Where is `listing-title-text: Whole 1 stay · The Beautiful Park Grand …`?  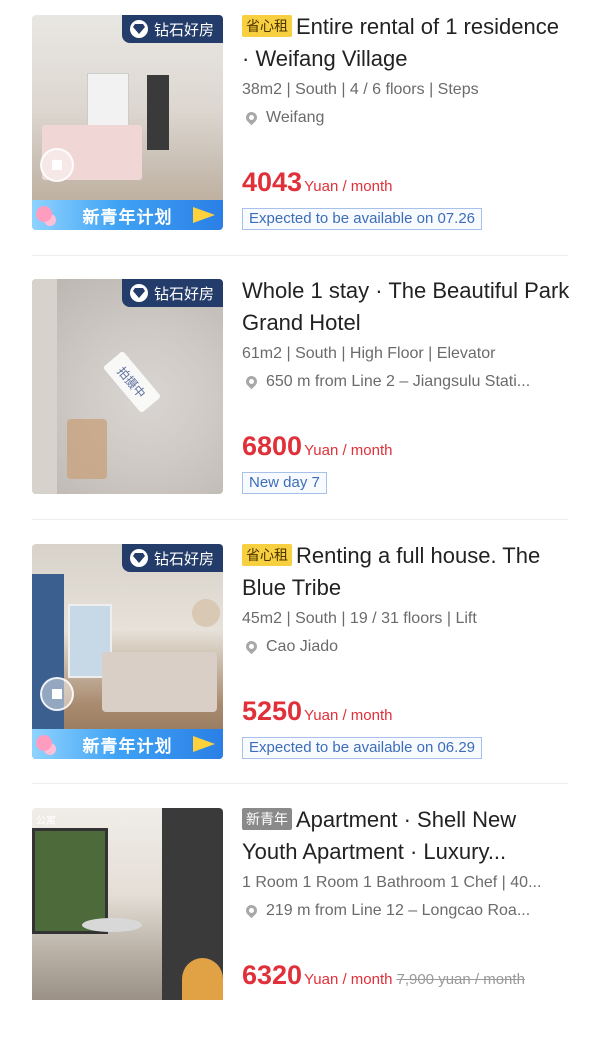 listing-title-text: Whole 1 stay · The Beautiful Park Grand … is located at coordinates (406, 306).